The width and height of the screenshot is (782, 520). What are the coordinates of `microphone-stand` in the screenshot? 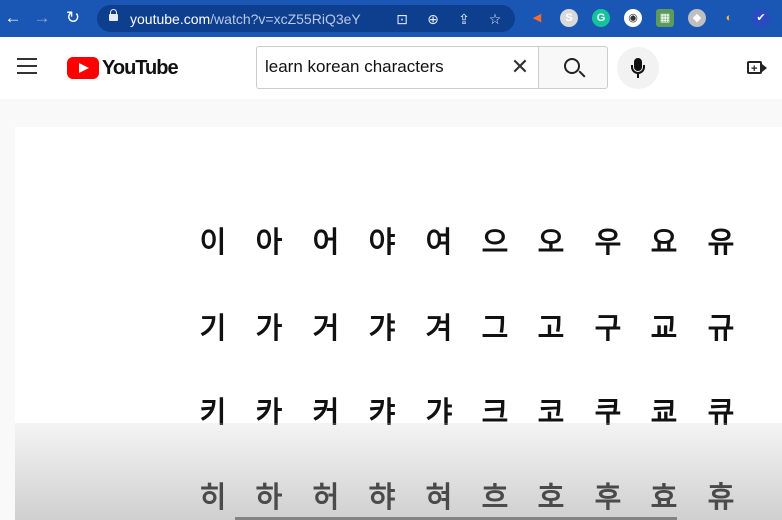 It's located at (638, 69).